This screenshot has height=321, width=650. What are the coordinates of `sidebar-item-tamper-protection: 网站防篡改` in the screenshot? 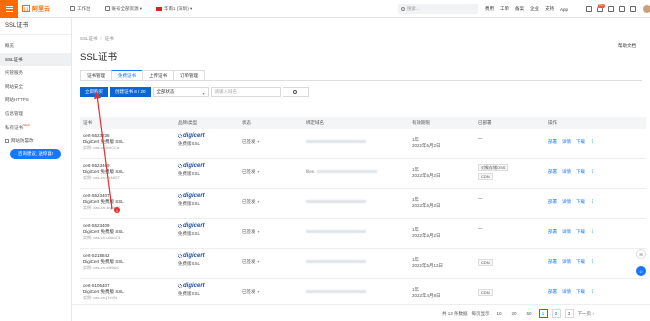 It's located at (35, 141).